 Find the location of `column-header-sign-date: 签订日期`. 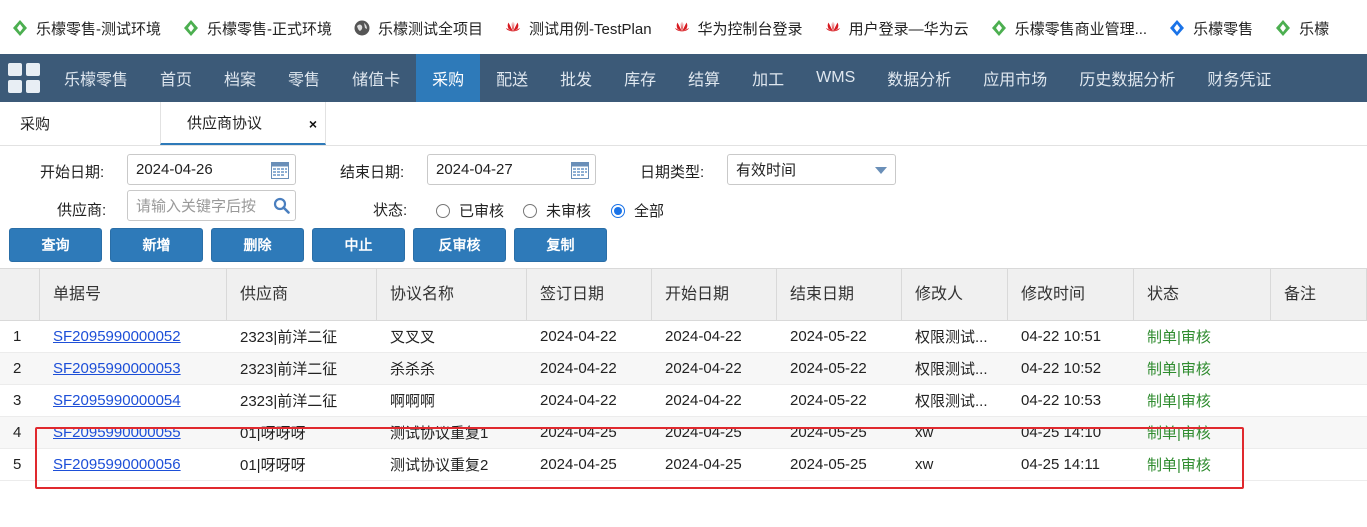

column-header-sign-date: 签订日期 is located at coordinates (589, 294).